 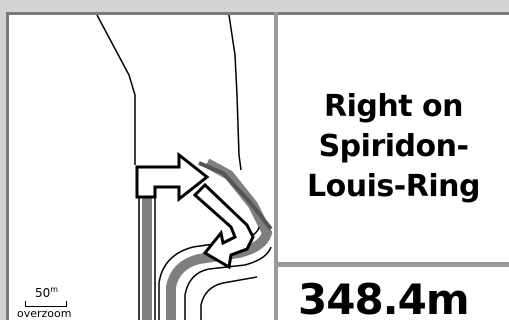 I want to click on zoom-label: overzoom, so click(x=44, y=313).